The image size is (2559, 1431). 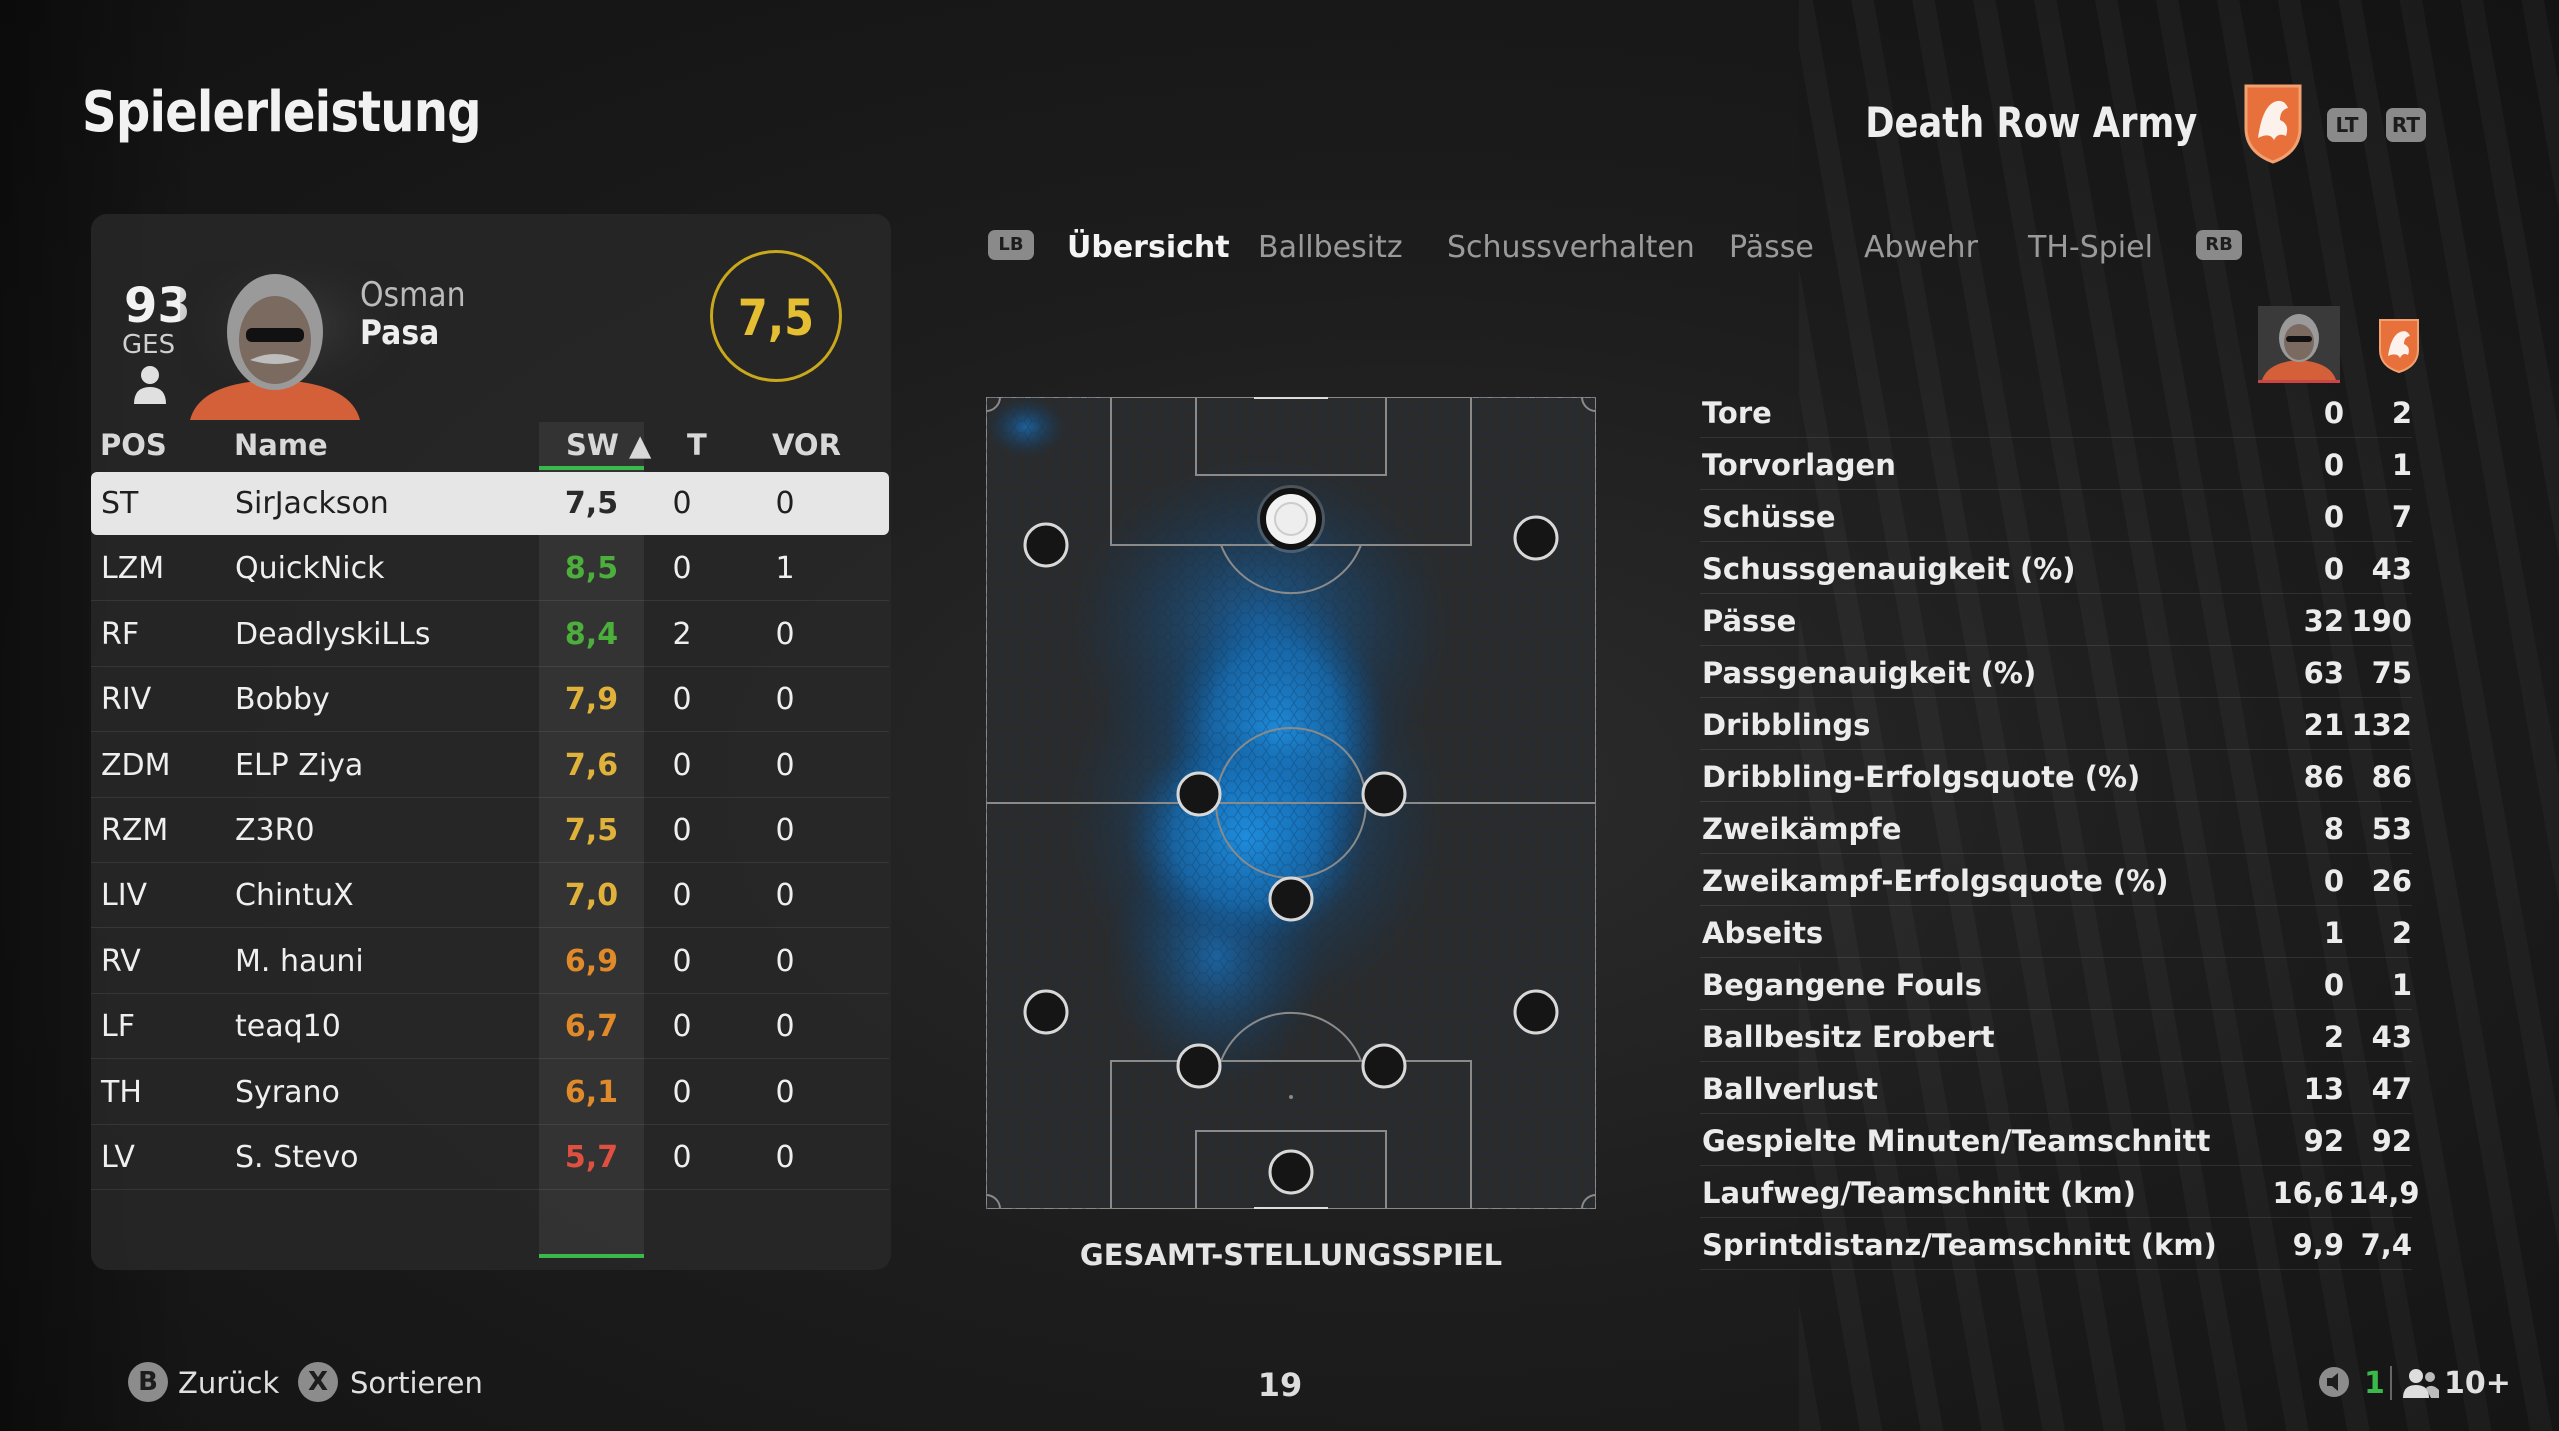 What do you see at coordinates (490, 569) in the screenshot?
I see `table-row: LZM QuickNick 8,5 0 1` at bounding box center [490, 569].